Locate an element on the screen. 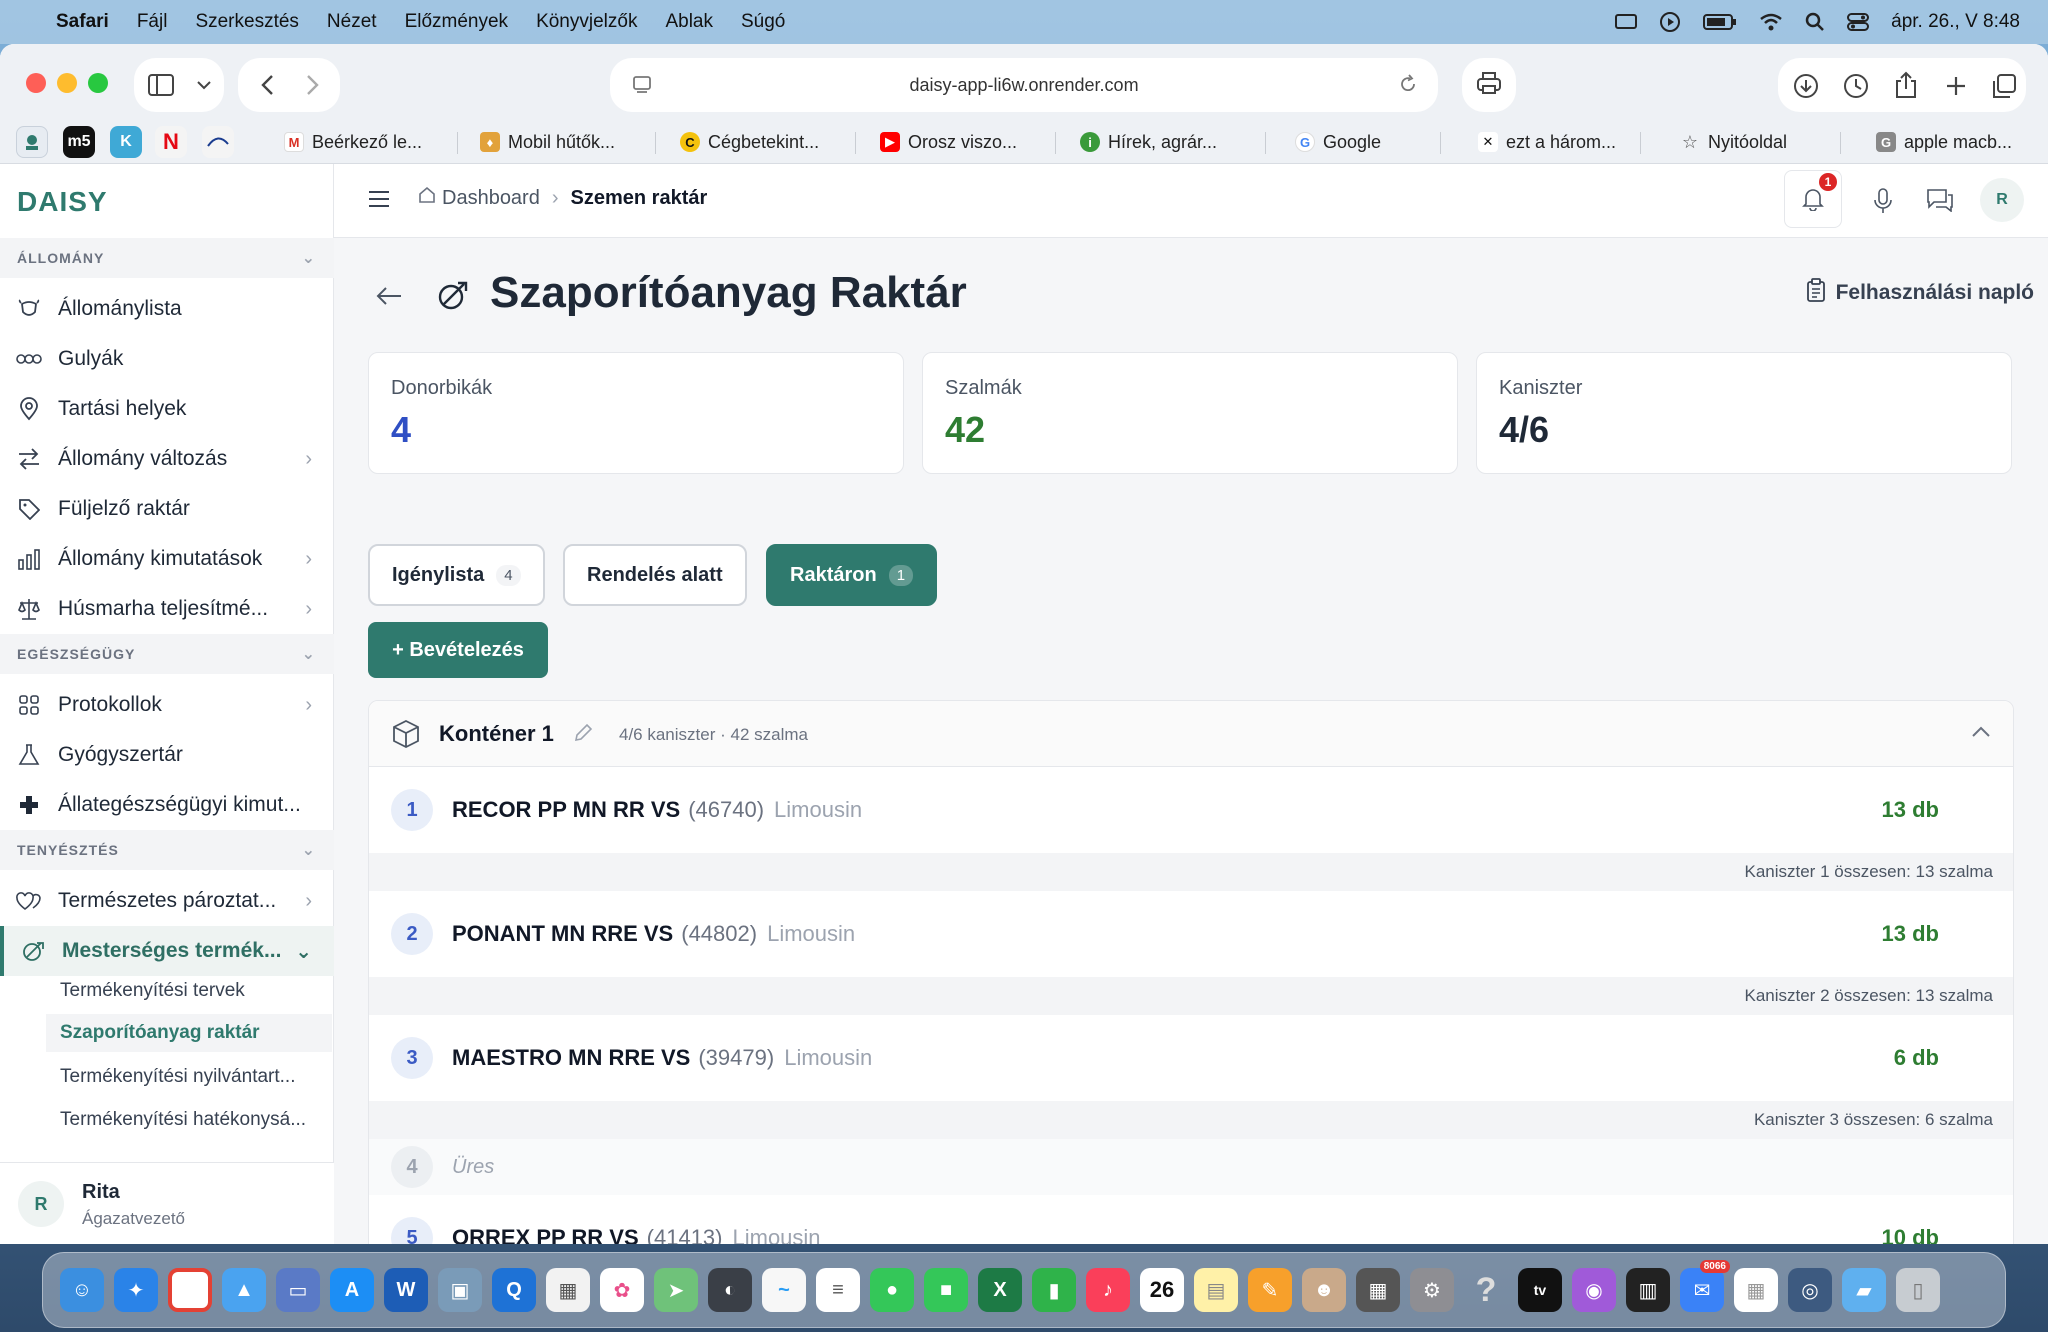 The height and width of the screenshot is (1332, 2048). spotlight-search-icon is located at coordinates (1815, 22).